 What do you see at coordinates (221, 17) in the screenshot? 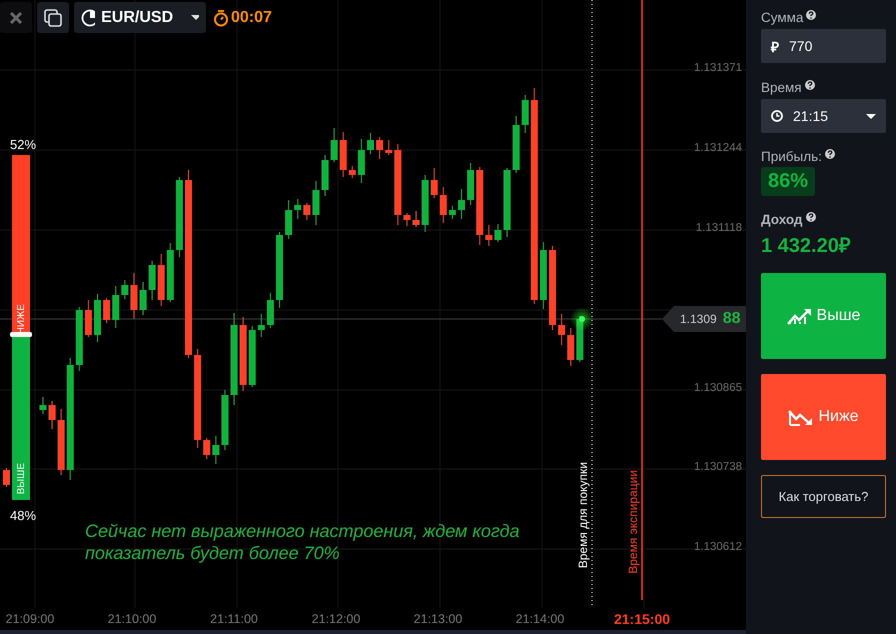
I see `stopwatch-icon` at bounding box center [221, 17].